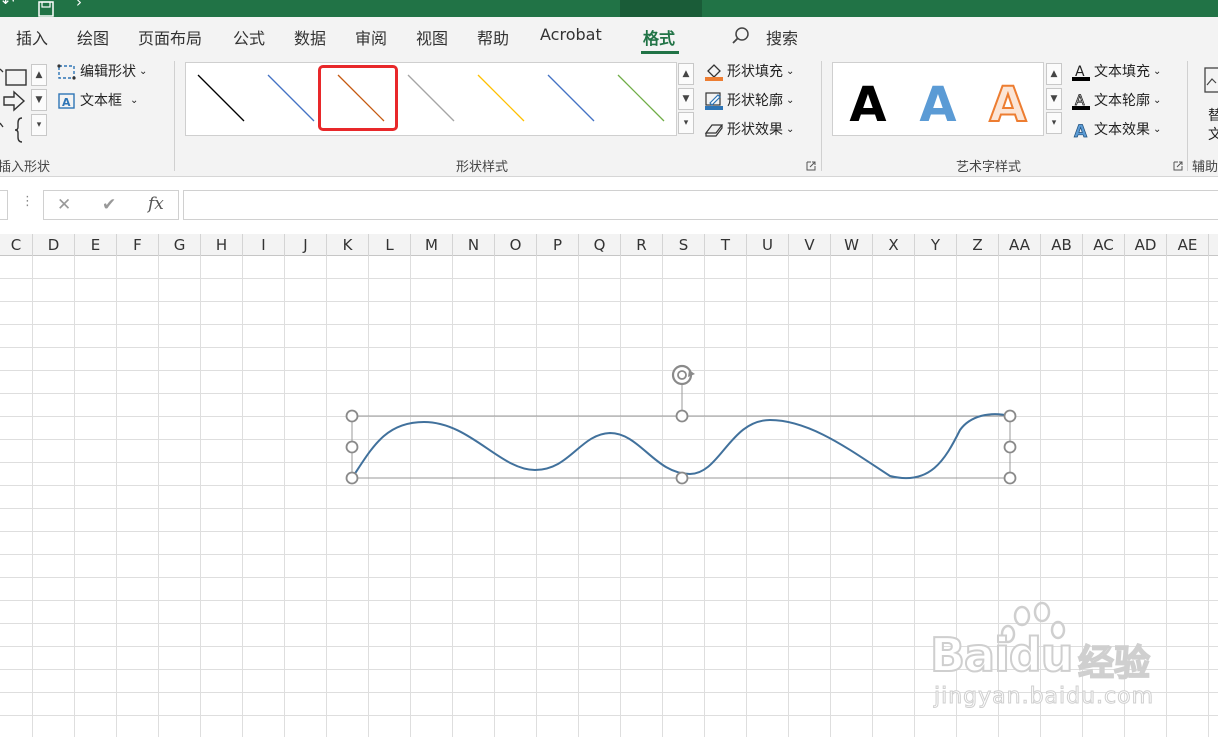 The height and width of the screenshot is (737, 1218). What do you see at coordinates (936, 245) in the screenshot?
I see `column-header-y: Y` at bounding box center [936, 245].